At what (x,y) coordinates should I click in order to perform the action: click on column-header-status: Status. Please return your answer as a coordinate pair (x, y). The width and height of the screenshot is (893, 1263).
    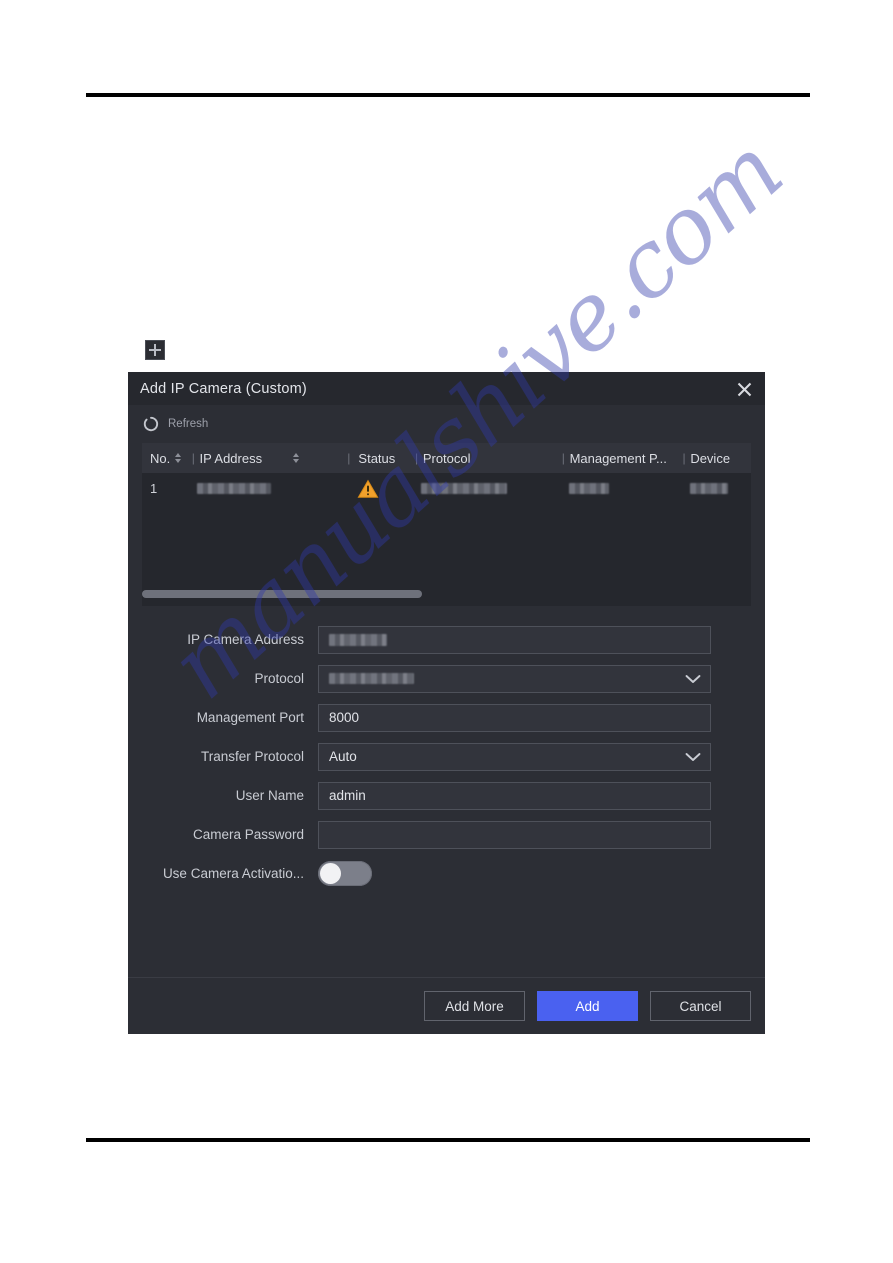
    Looking at the image, I should click on (384, 458).